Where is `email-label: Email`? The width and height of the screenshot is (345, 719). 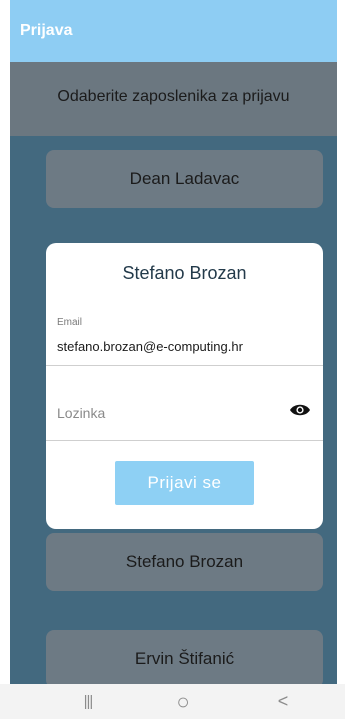
email-label: Email is located at coordinates (70, 322).